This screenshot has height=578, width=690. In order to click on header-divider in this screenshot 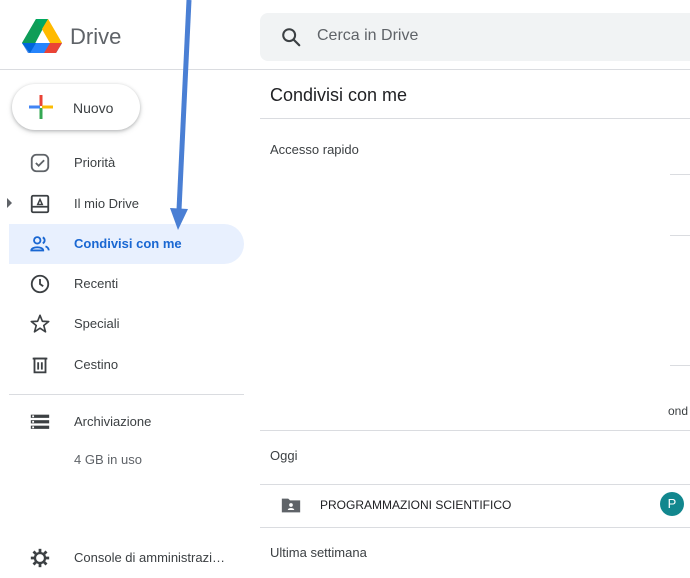, I will do `click(345, 69)`.